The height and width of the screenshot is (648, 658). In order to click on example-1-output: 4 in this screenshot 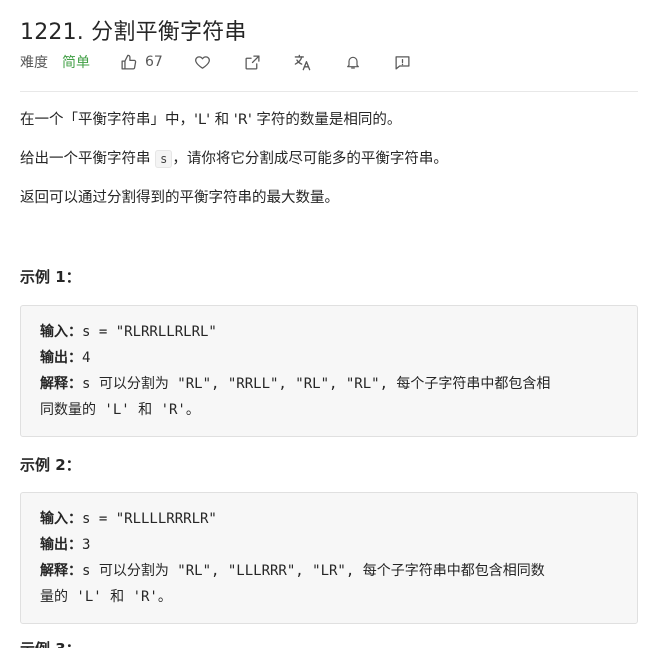, I will do `click(86, 358)`.